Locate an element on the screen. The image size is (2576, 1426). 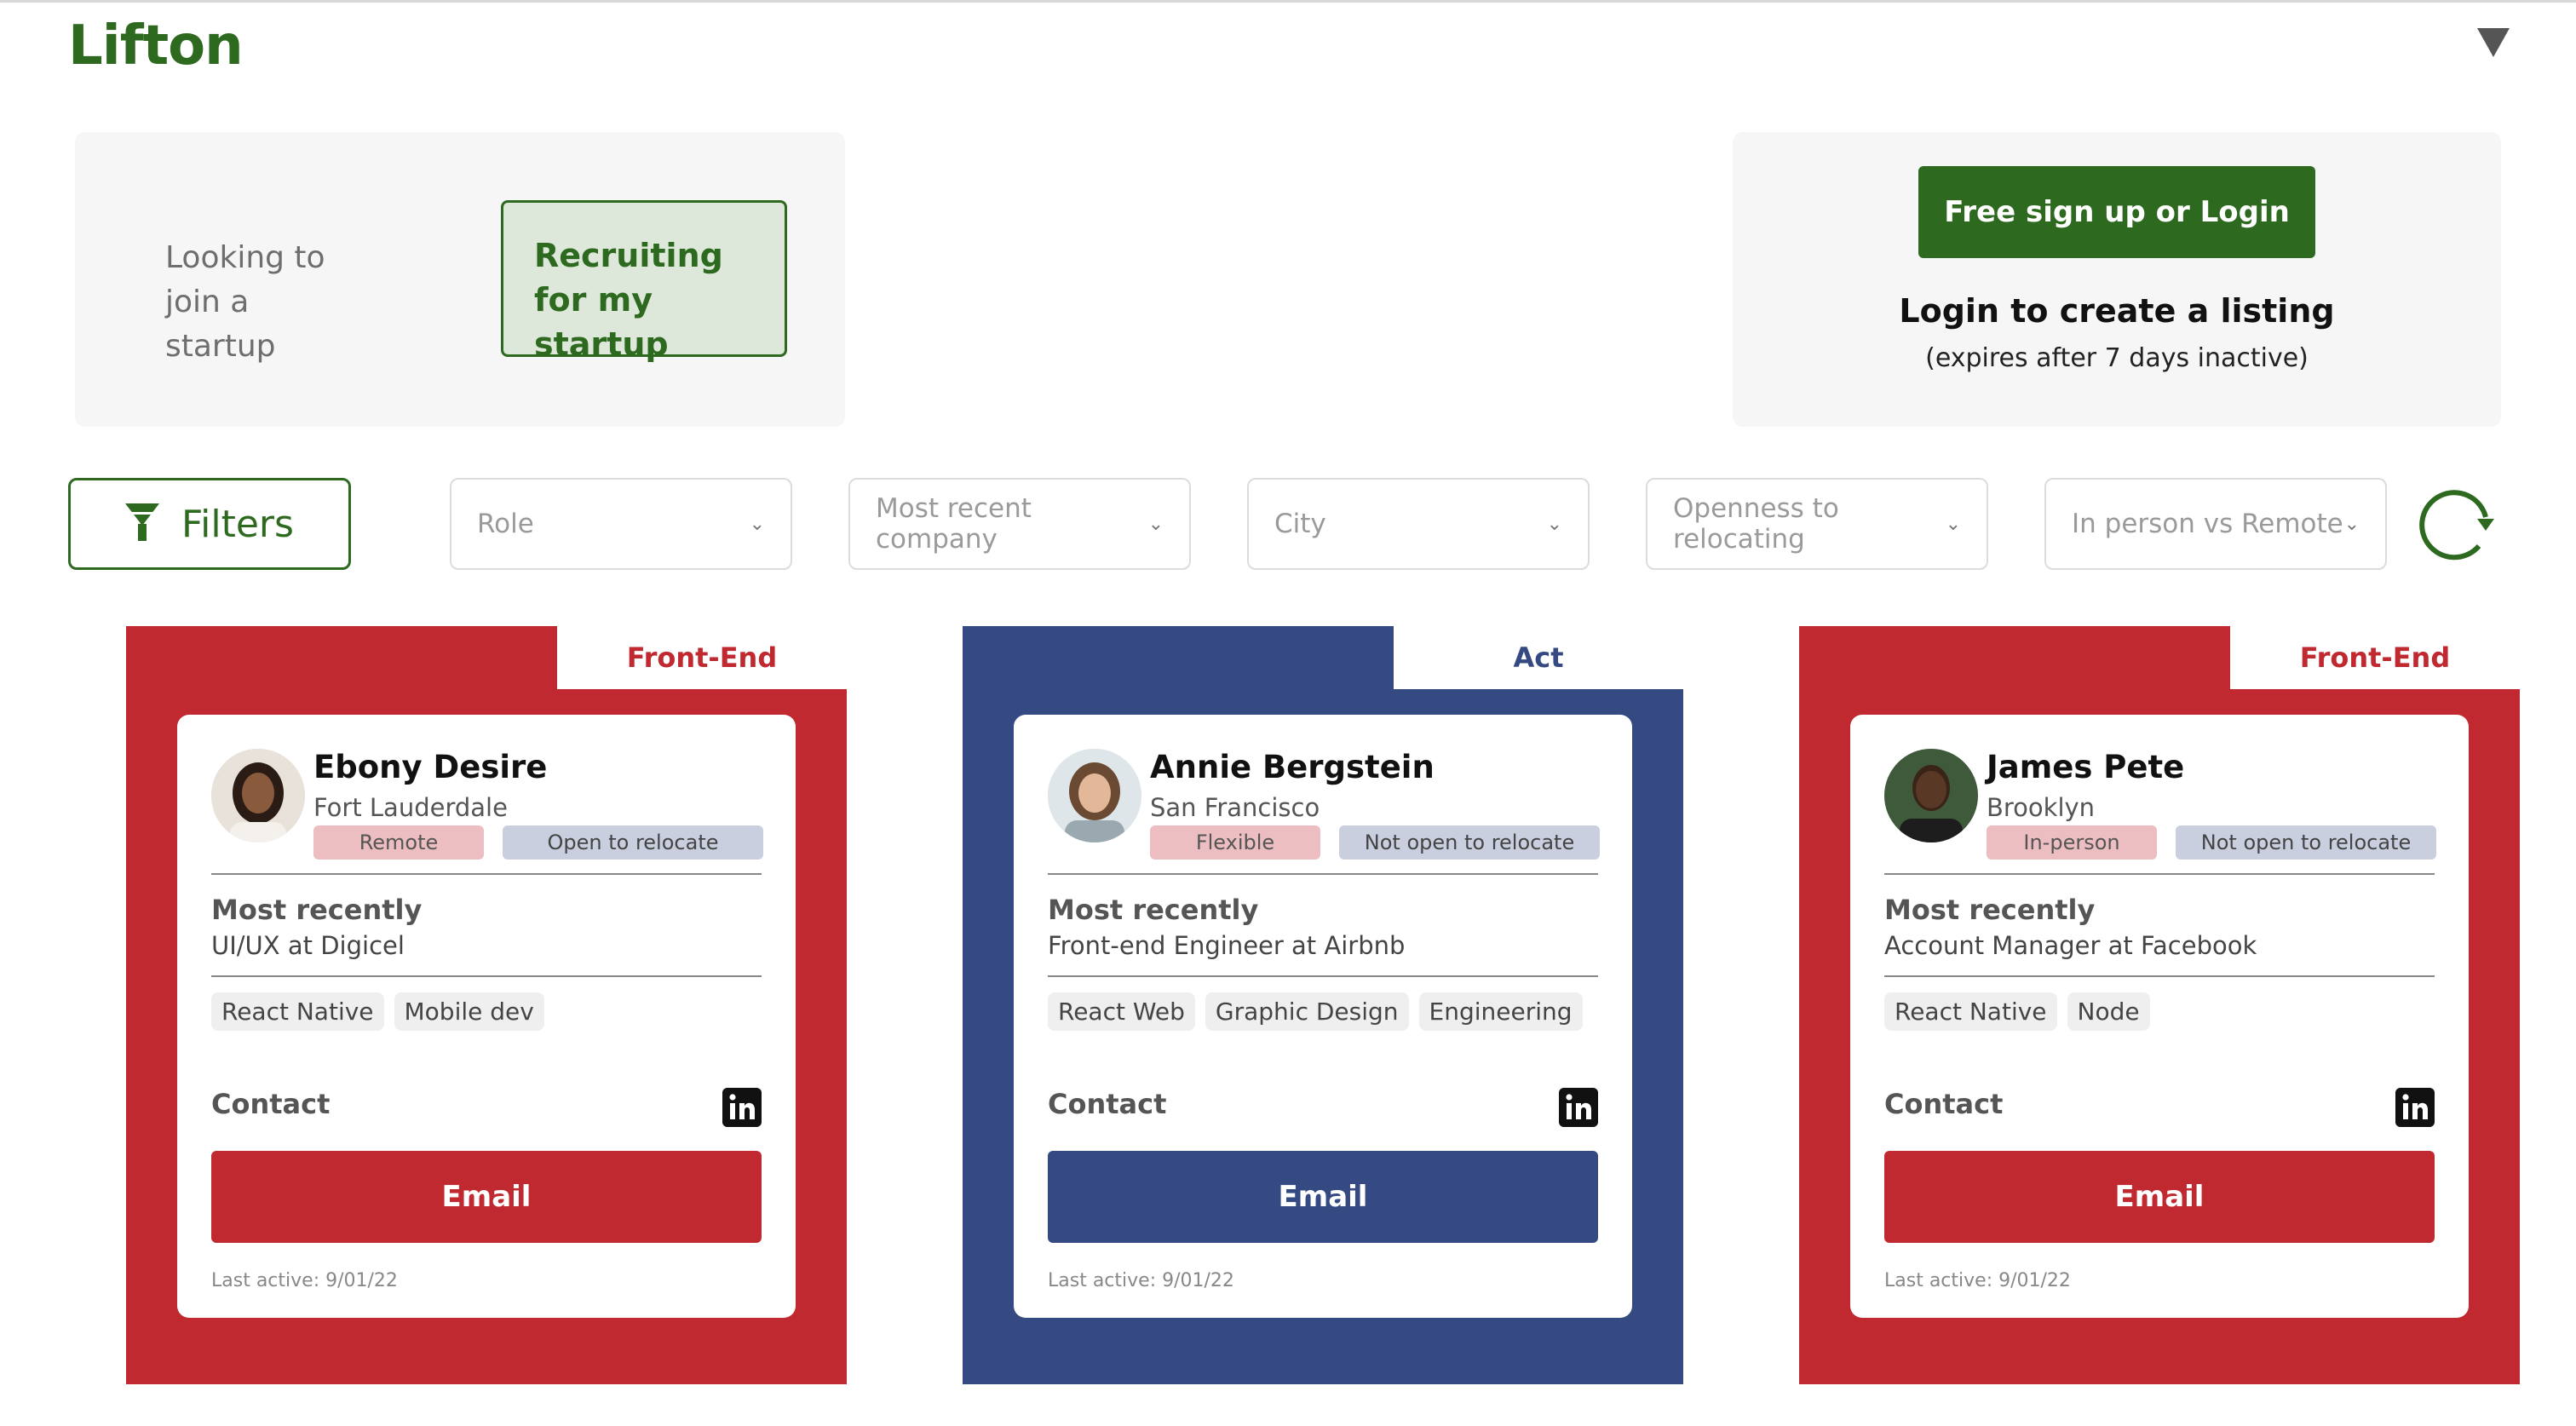
candidate-name: Annie Bergstein is located at coordinates (1292, 767).